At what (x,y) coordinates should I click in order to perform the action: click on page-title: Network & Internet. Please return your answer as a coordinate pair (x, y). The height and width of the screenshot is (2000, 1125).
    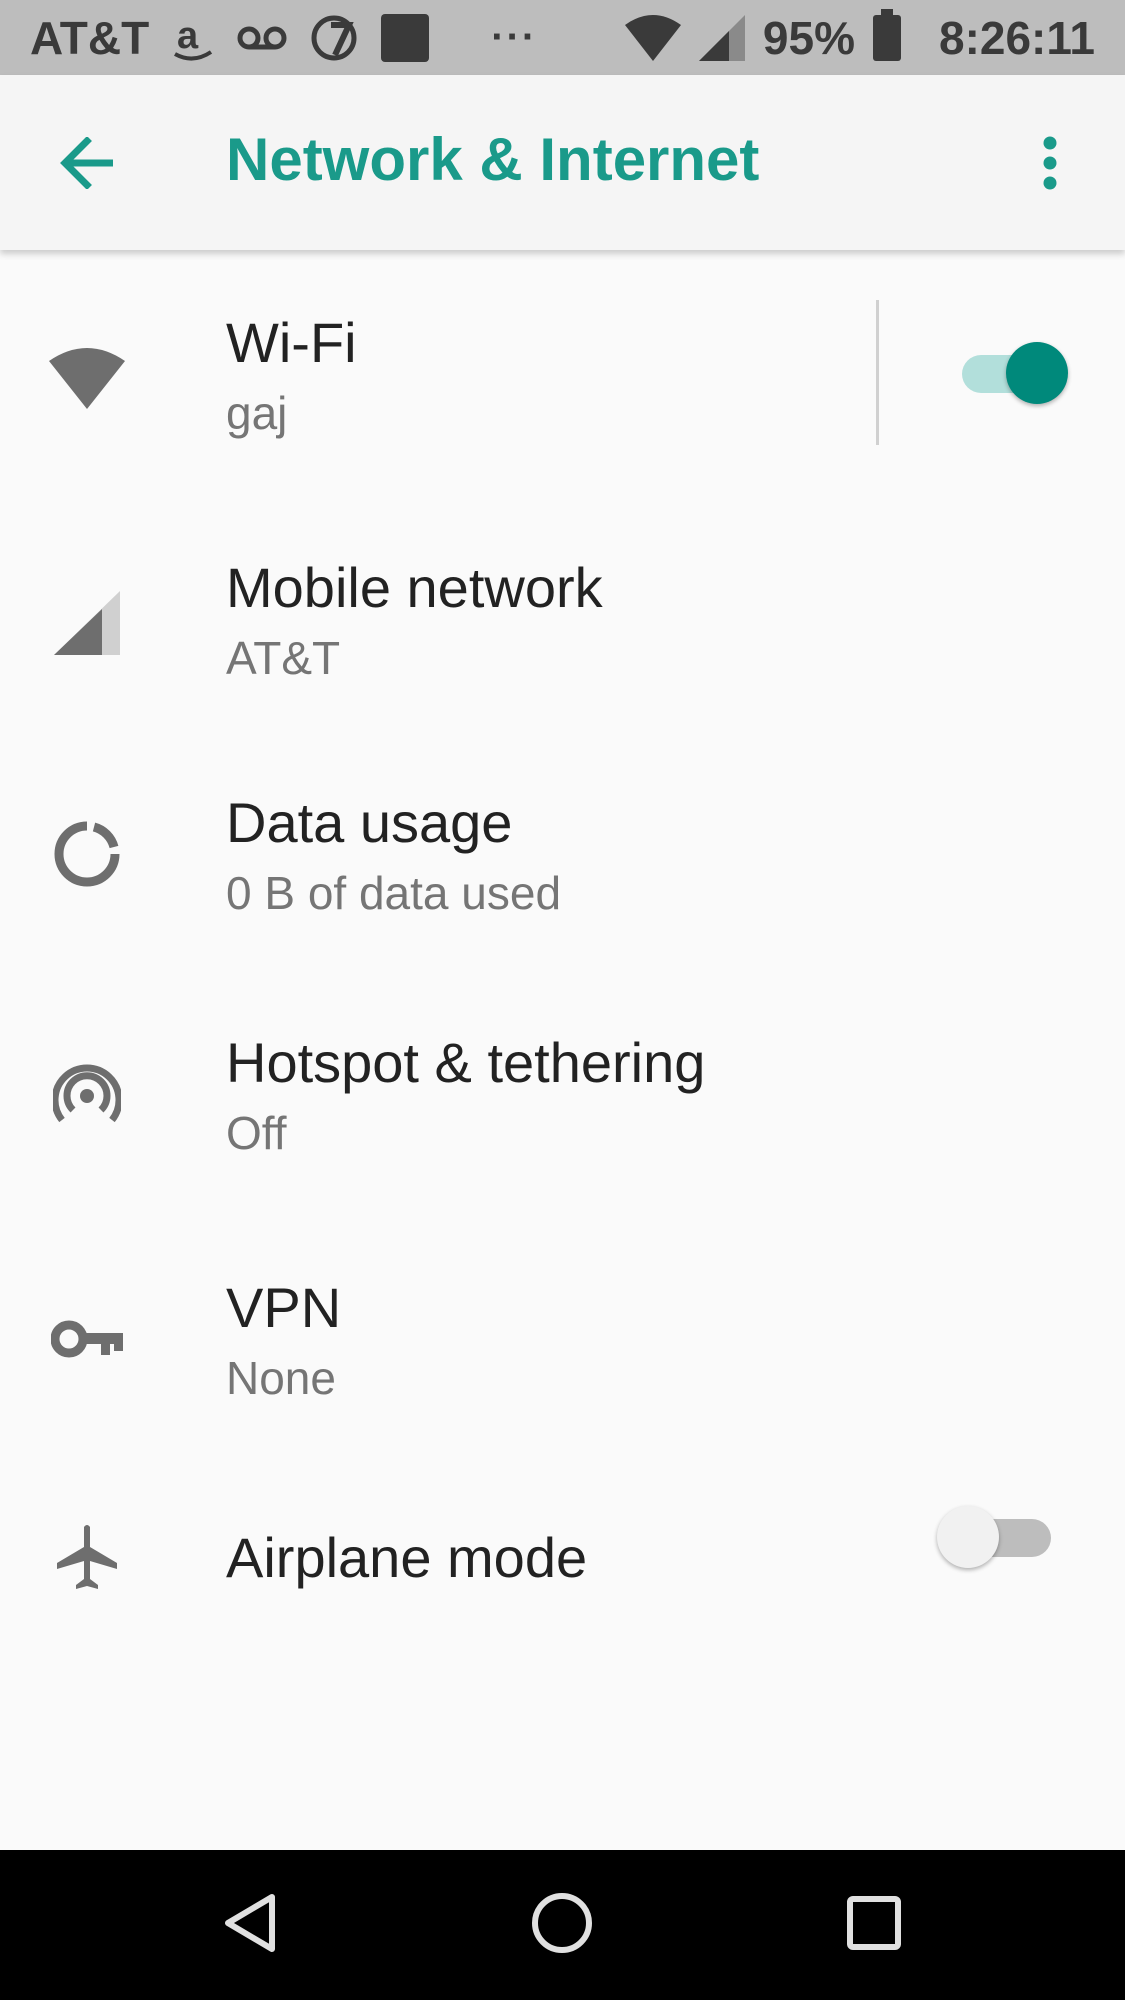
    Looking at the image, I should click on (493, 159).